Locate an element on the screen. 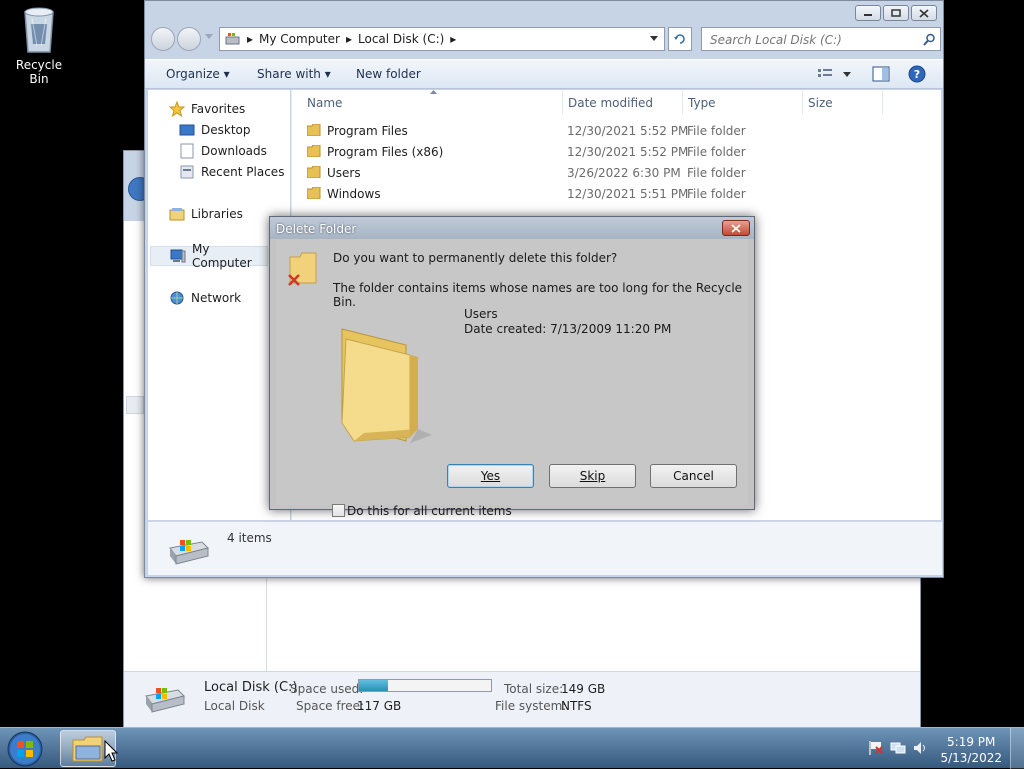 The width and height of the screenshot is (1024, 769). clock-date: 5/13/2022 is located at coordinates (971, 758).